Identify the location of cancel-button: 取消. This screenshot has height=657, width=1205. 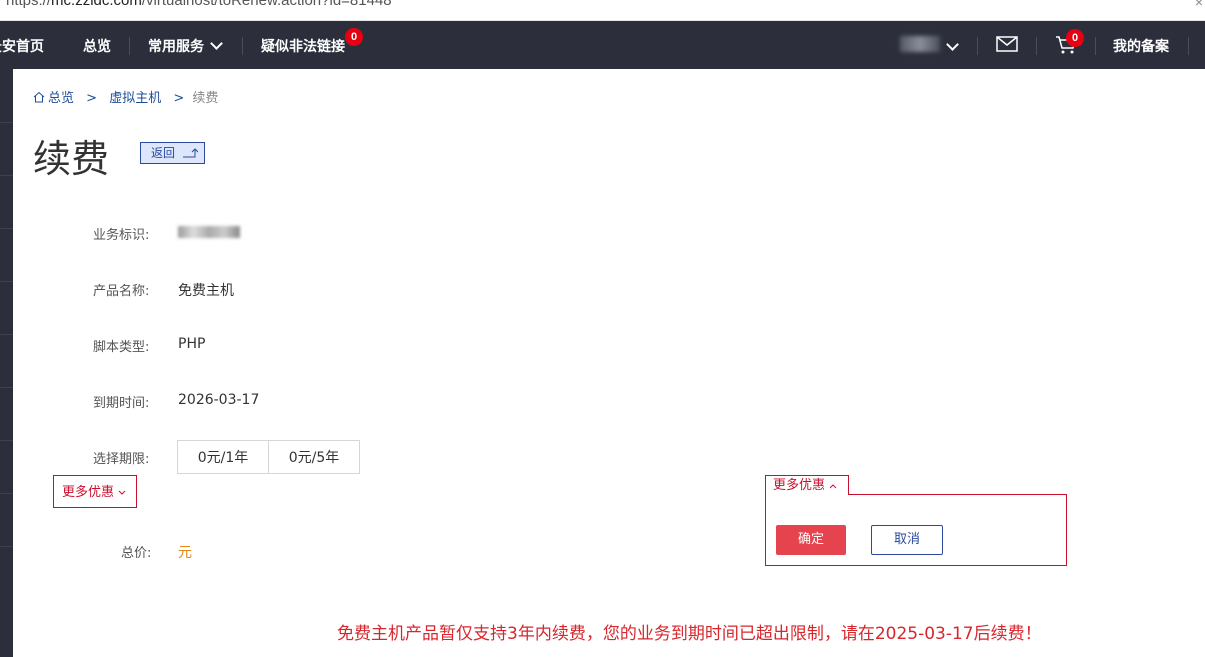
(907, 540).